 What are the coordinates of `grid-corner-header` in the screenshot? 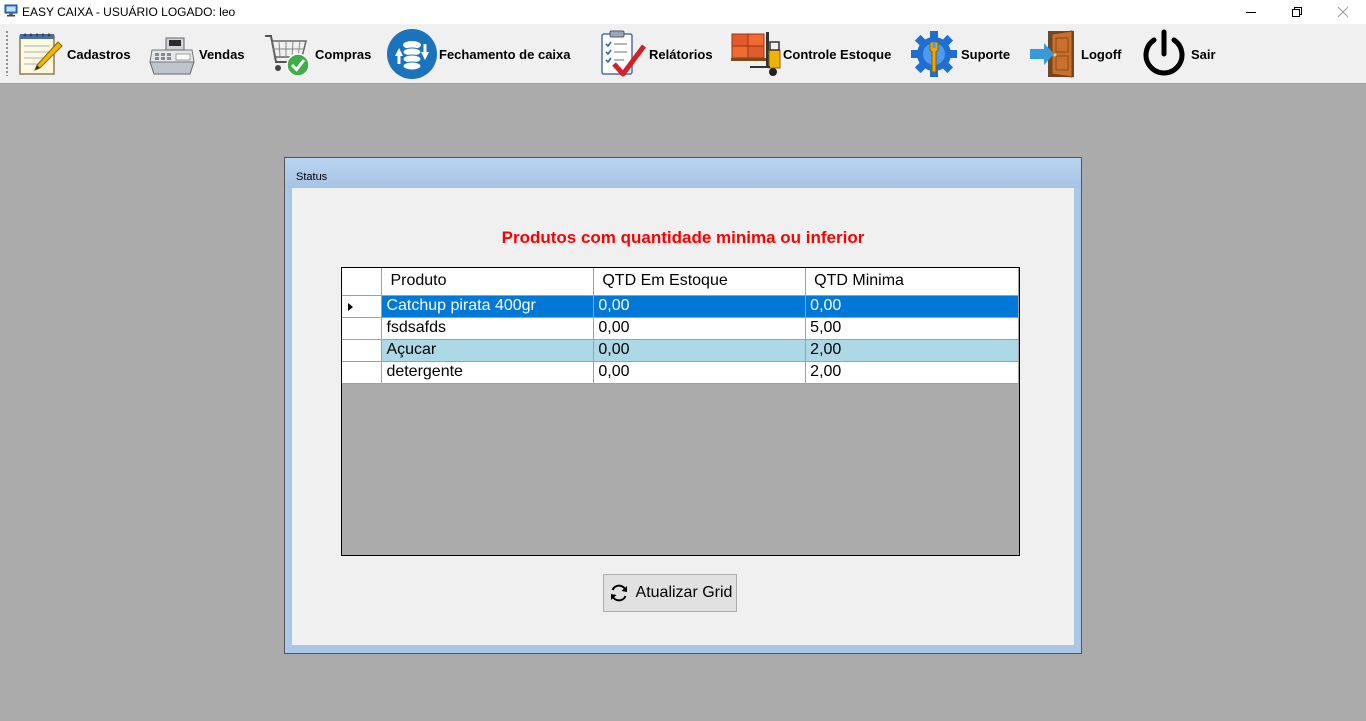 It's located at (362, 282).